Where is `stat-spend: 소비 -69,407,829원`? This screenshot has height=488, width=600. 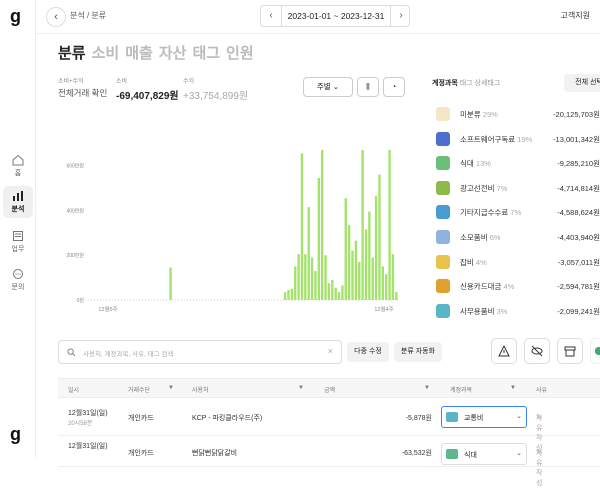 stat-spend: 소비 -69,407,829원 is located at coordinates (147, 89).